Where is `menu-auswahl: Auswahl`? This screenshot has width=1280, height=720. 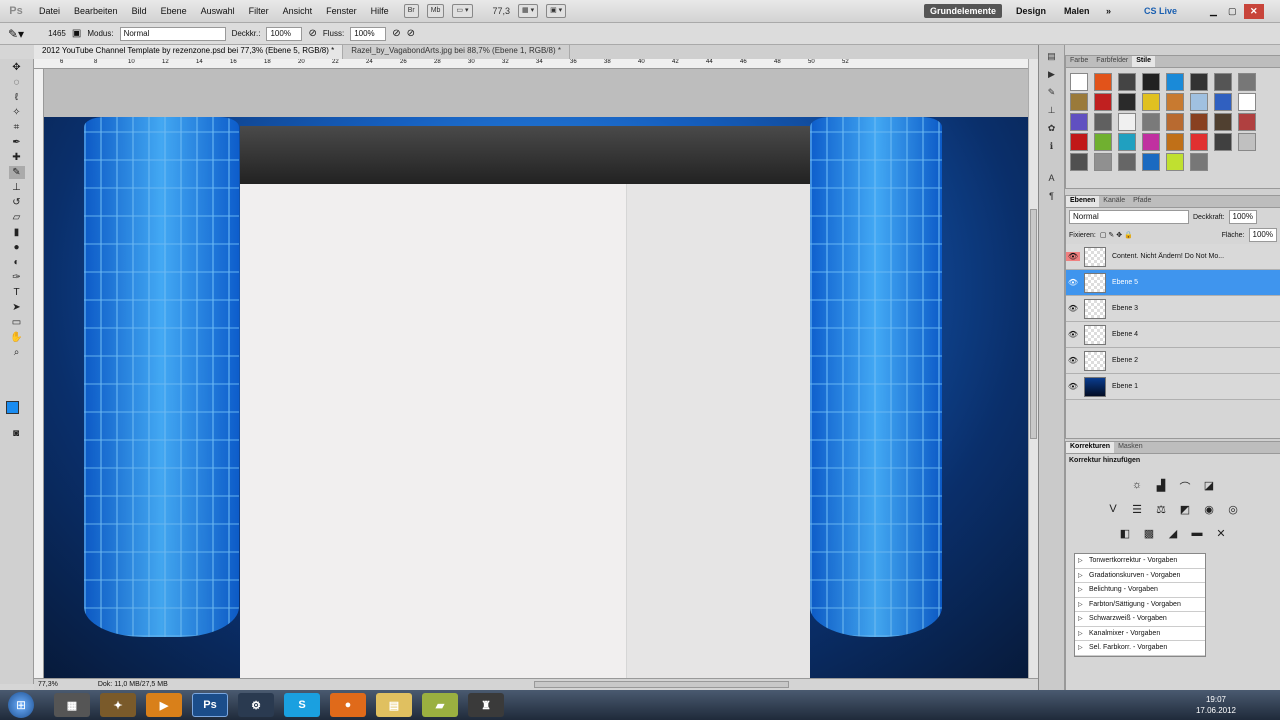 menu-auswahl: Auswahl is located at coordinates (218, 11).